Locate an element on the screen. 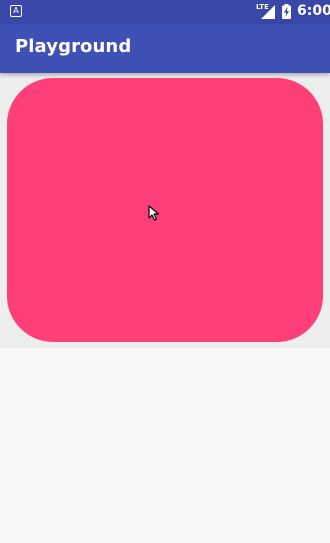 The image size is (330, 543). battery-charging-icon is located at coordinates (286, 11).